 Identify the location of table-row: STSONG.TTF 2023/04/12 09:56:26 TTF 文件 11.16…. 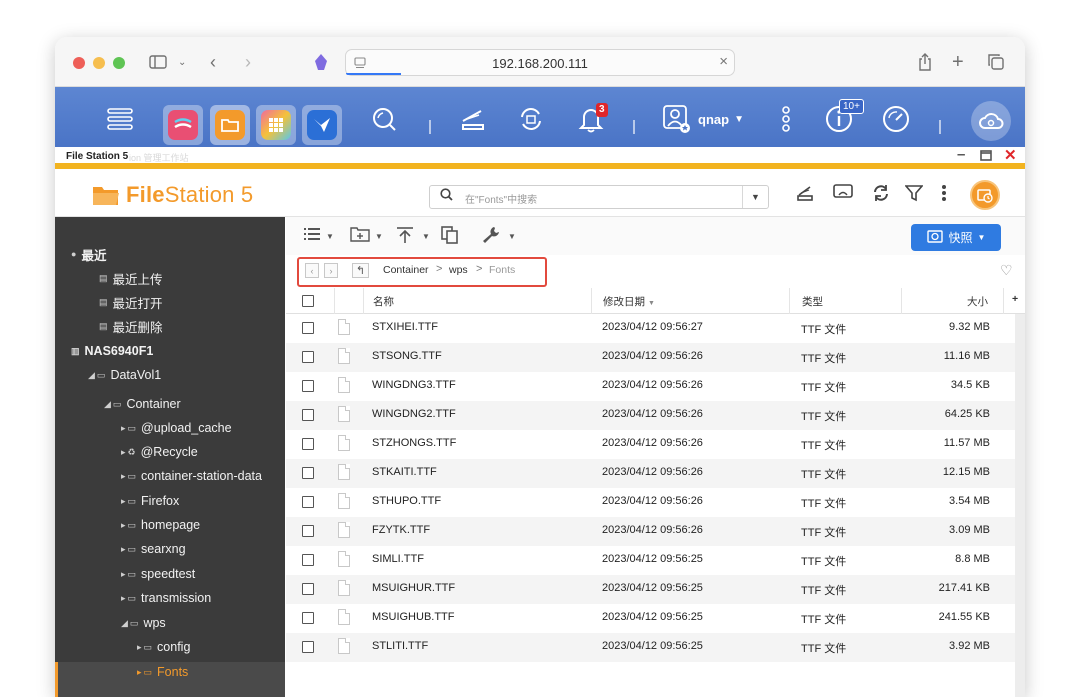
(655, 357).